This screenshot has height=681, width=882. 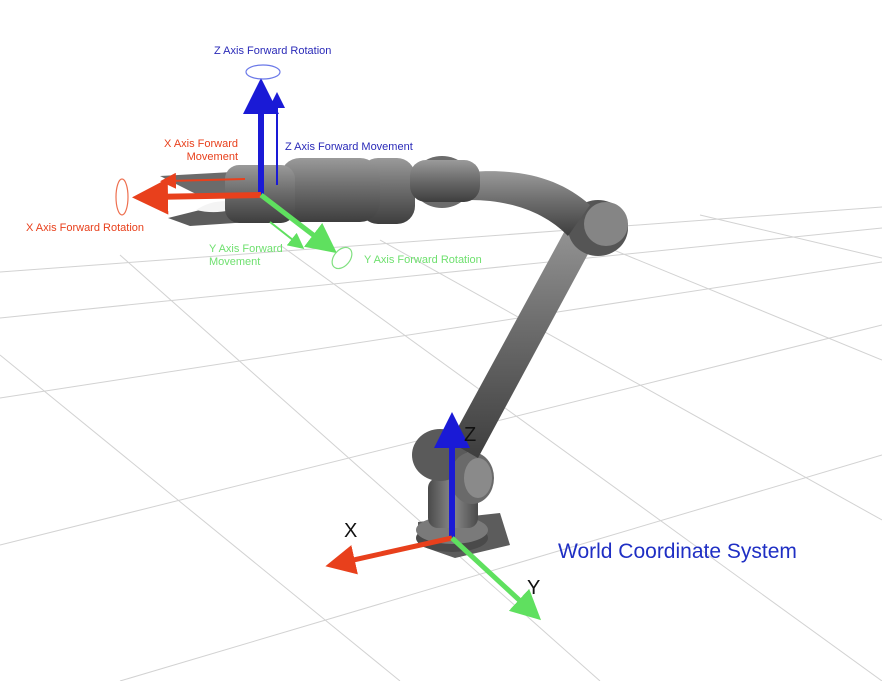 I want to click on tool-y-movement-arrow, so click(x=287, y=235).